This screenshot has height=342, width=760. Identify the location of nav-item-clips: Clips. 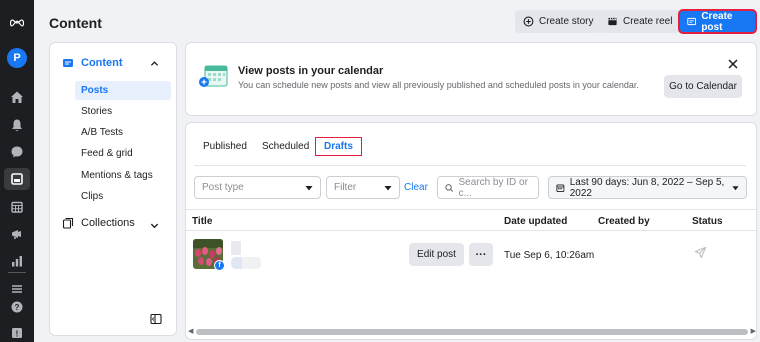
(123, 196).